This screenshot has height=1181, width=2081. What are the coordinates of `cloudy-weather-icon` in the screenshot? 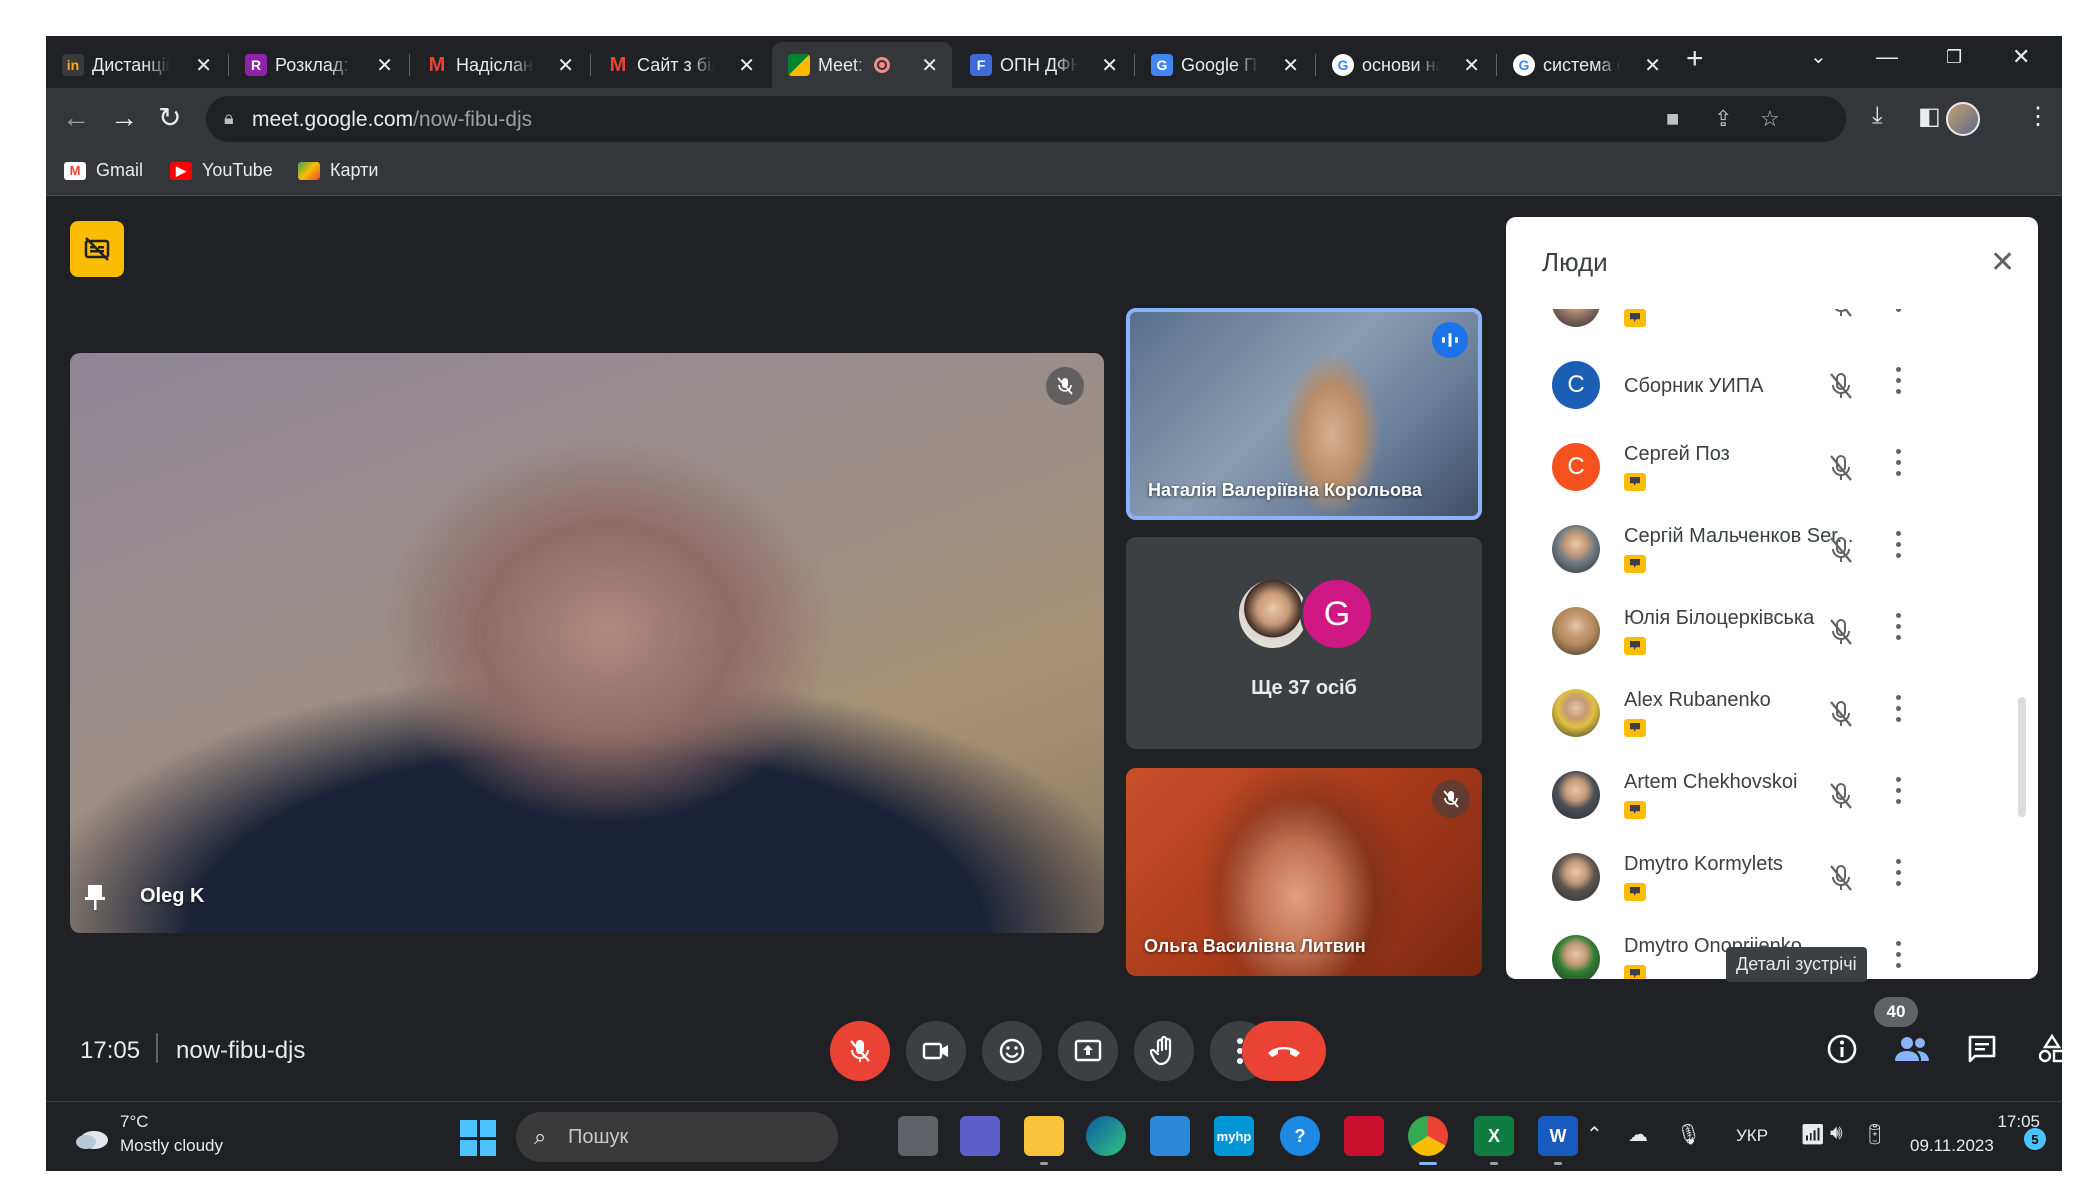 It's located at (92, 1136).